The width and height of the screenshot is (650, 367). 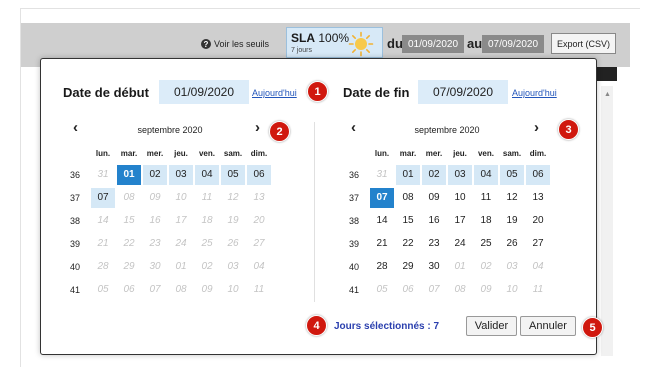 I want to click on end-date-input, so click(x=463, y=92).